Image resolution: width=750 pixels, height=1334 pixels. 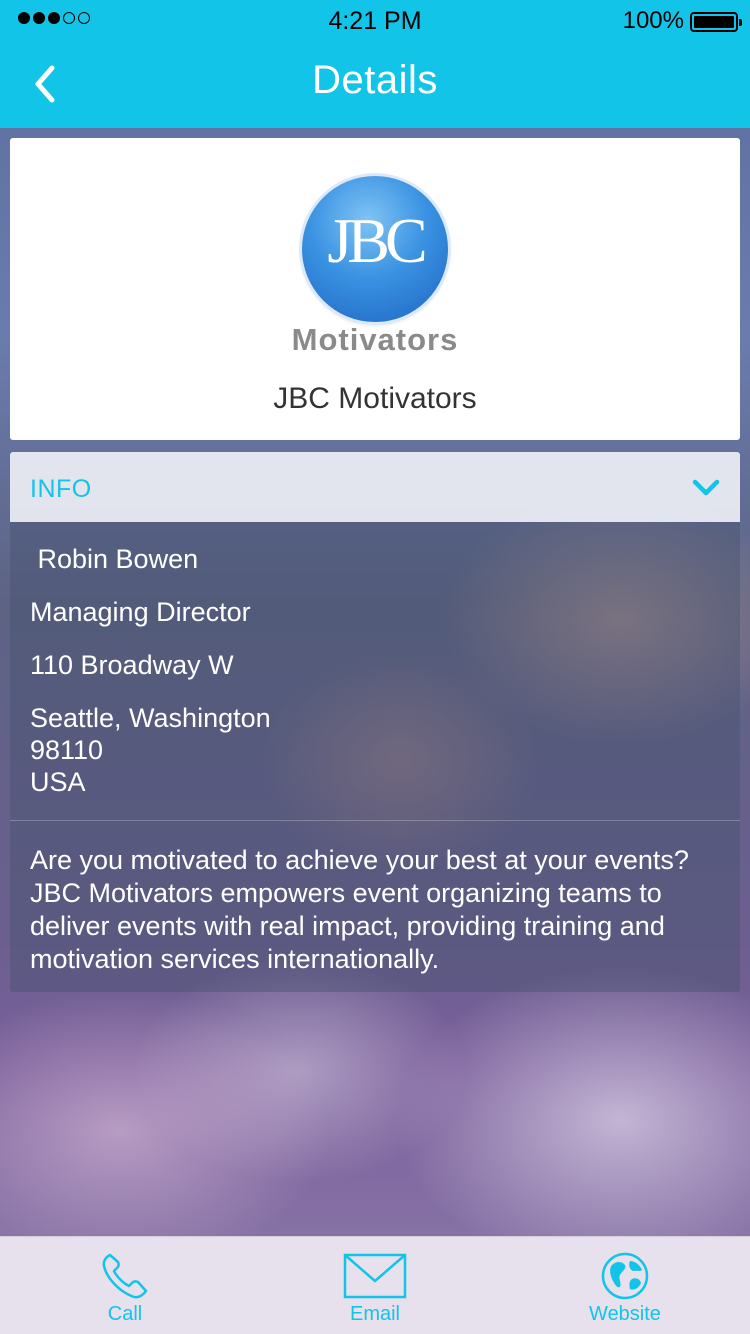 I want to click on info-section-header: INFO, so click(x=375, y=487).